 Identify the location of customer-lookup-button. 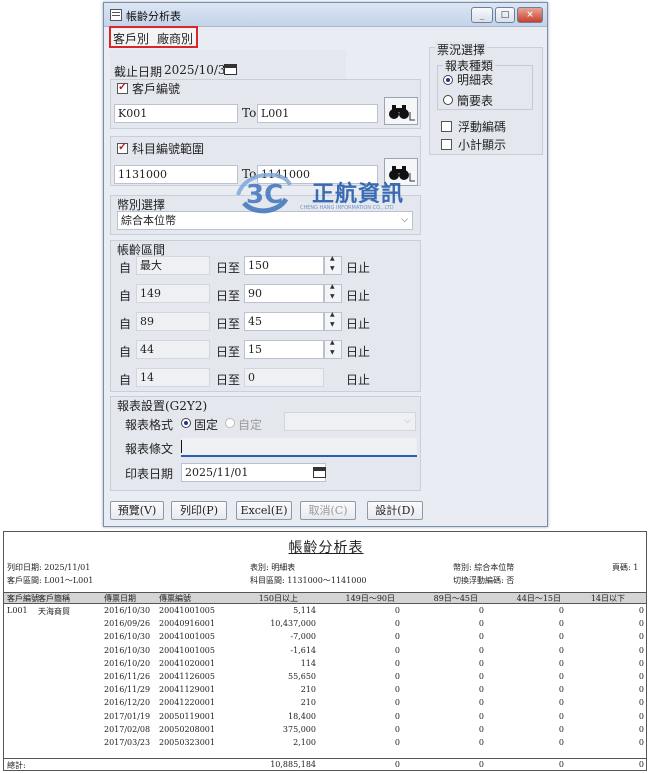
(401, 111).